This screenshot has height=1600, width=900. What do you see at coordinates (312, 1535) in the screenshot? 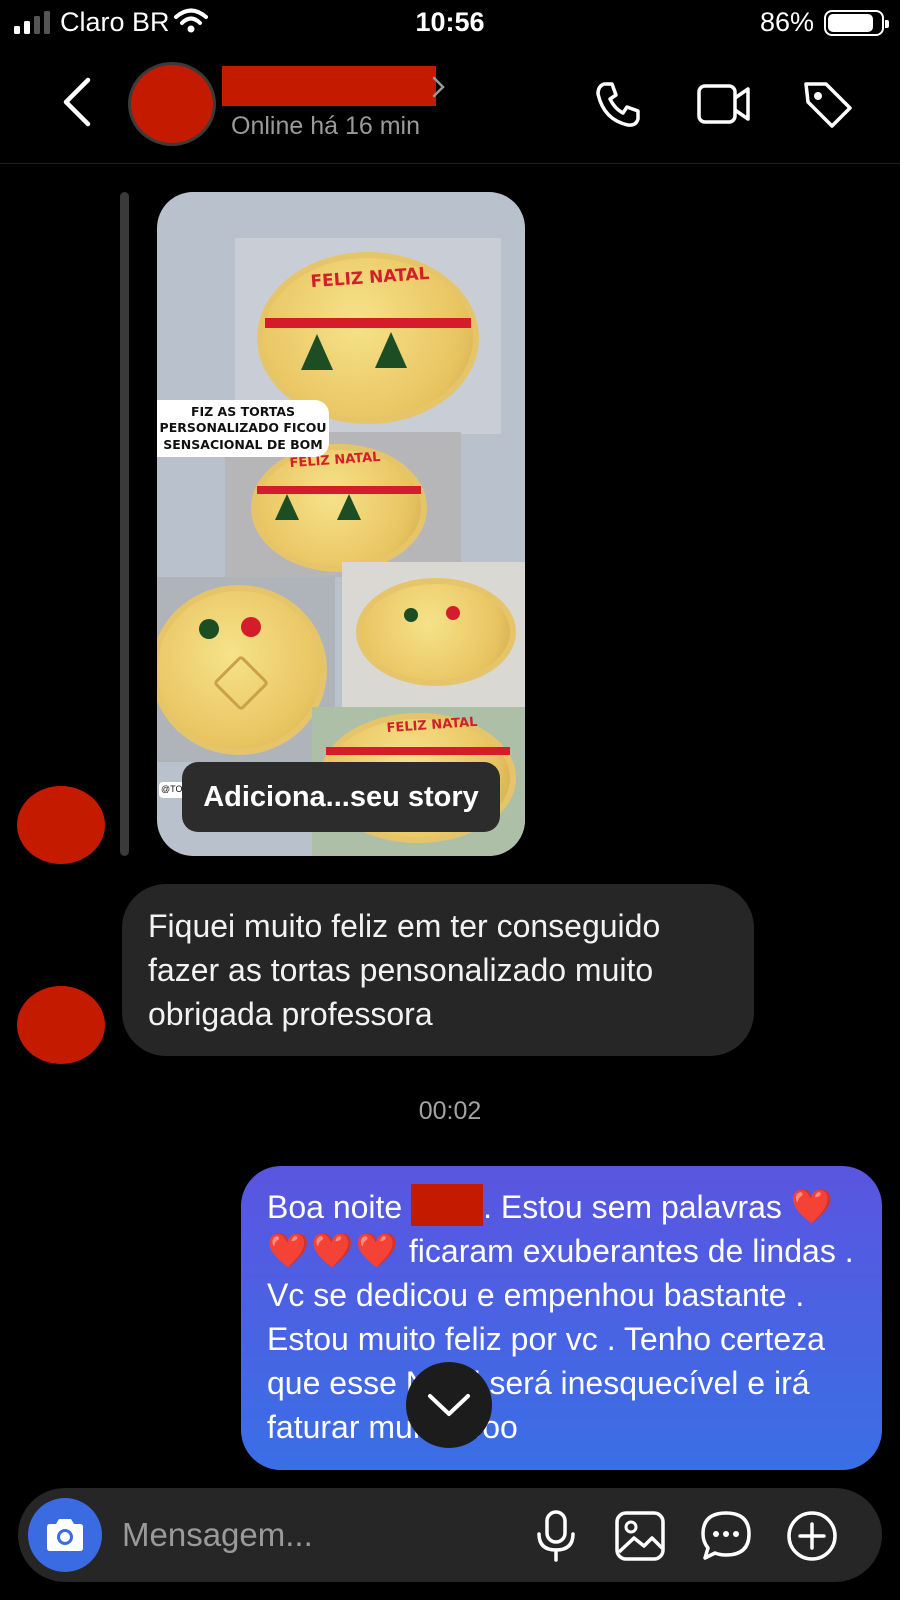
I see `message-input` at bounding box center [312, 1535].